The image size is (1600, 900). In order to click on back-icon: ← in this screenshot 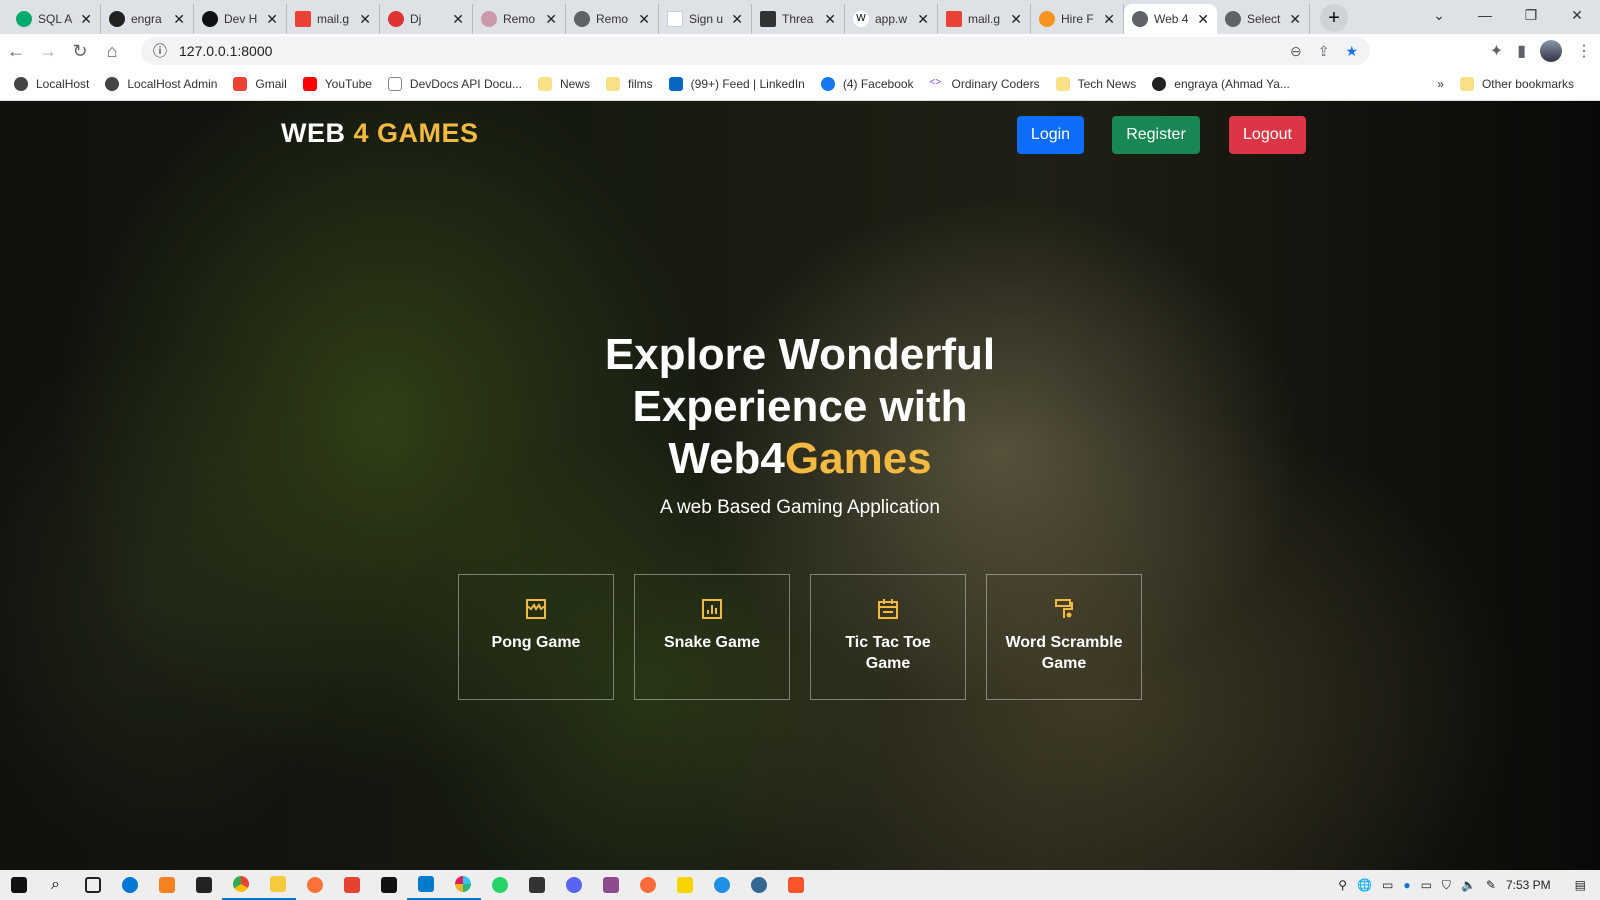, I will do `click(16, 51)`.